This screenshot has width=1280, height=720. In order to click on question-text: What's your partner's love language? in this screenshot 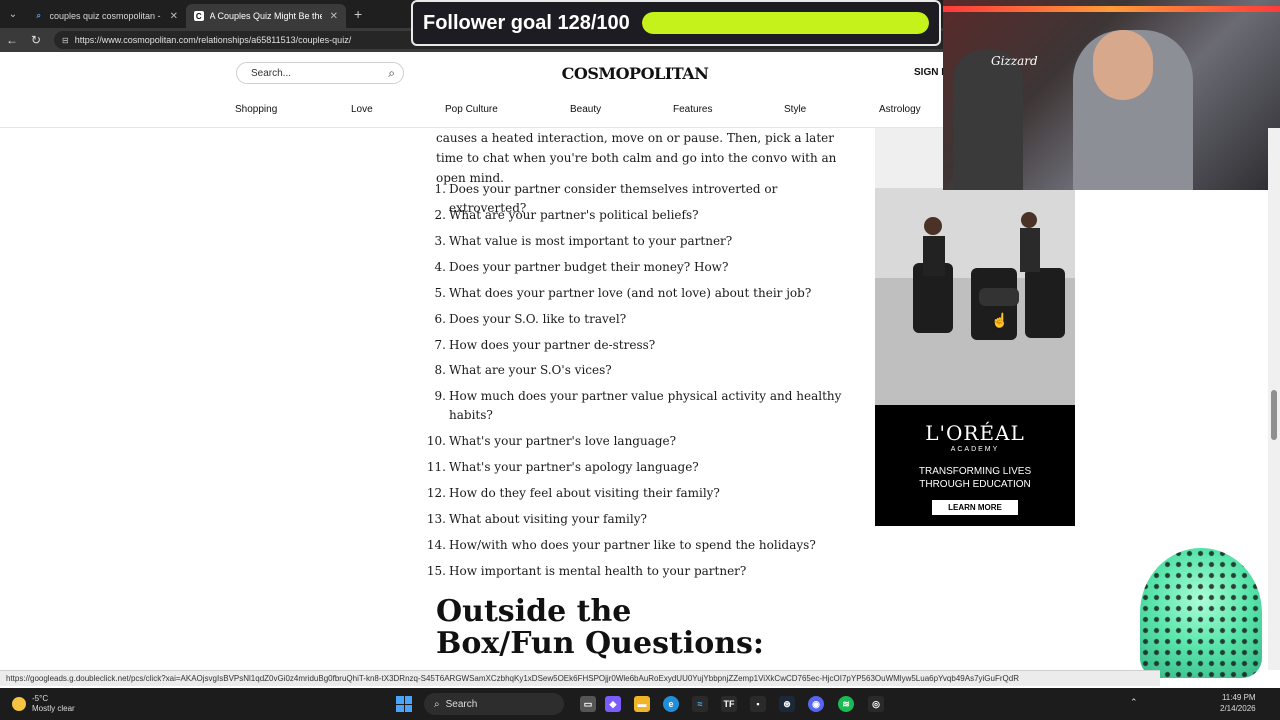, I will do `click(563, 441)`.